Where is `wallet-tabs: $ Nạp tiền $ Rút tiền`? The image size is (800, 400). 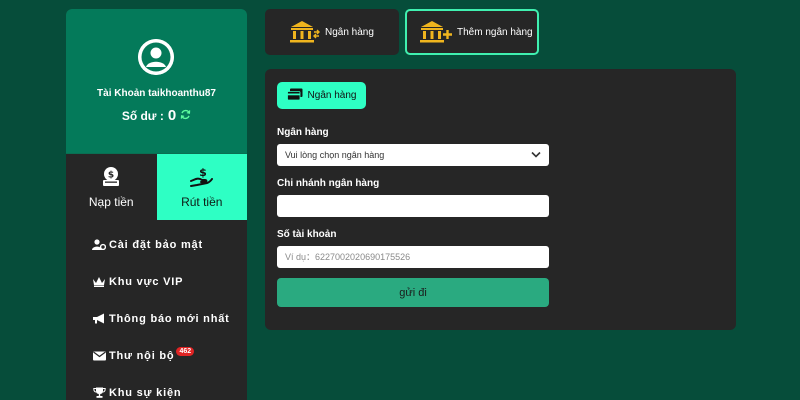
wallet-tabs: $ Nạp tiền $ Rút tiền is located at coordinates (156, 187).